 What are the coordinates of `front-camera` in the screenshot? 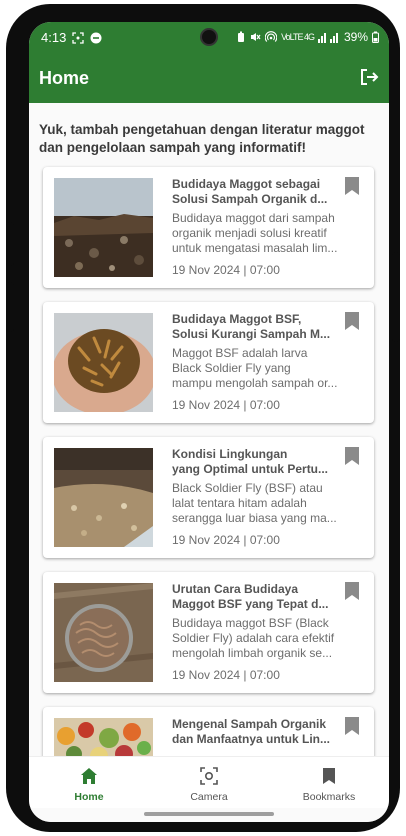 It's located at (209, 37).